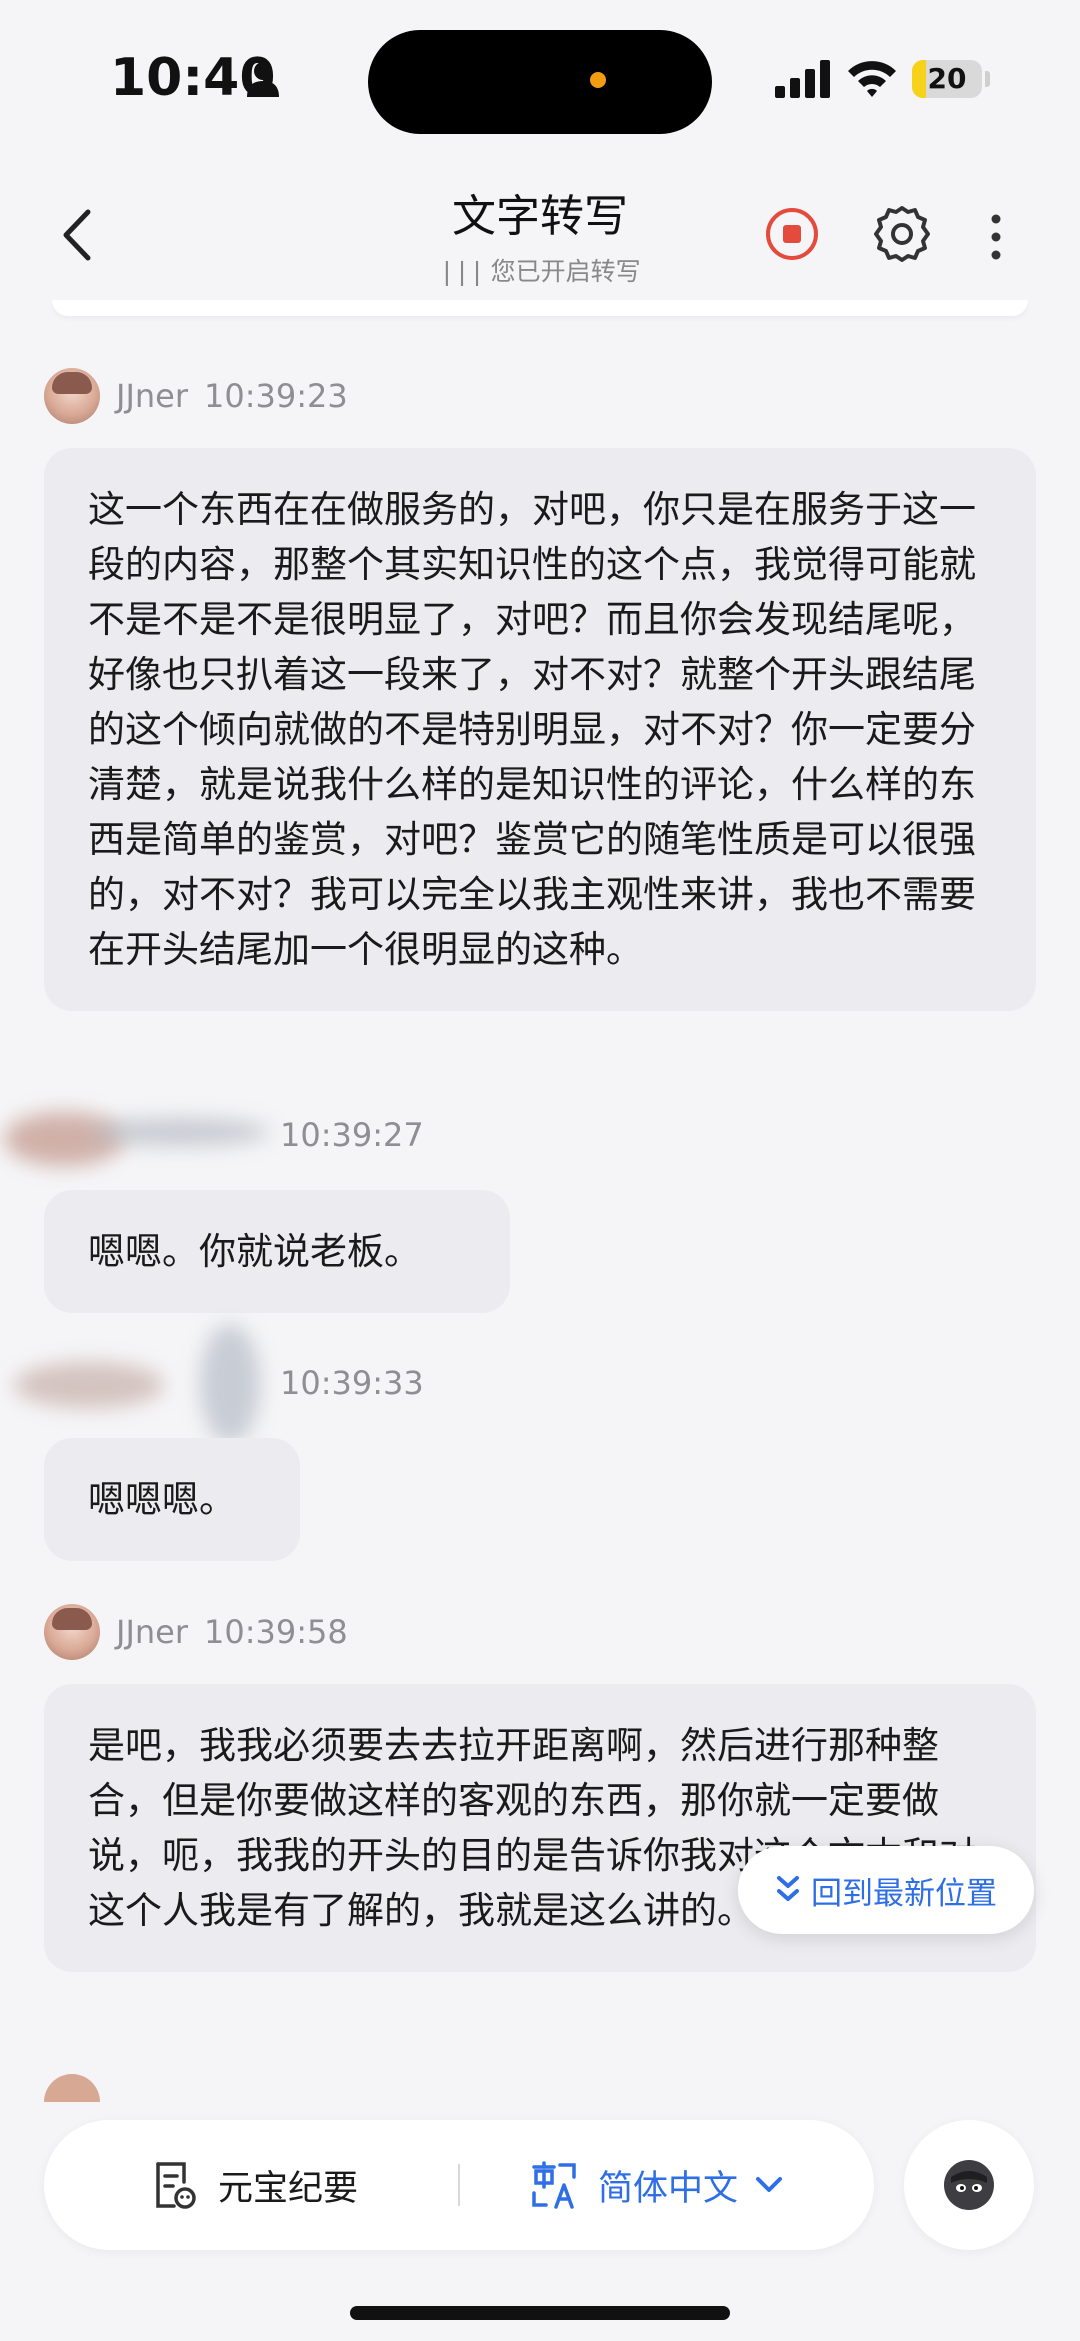 This screenshot has height=2341, width=1080. Describe the element at coordinates (904, 1893) in the screenshot. I see `jump-to-latest-label: 回到最新位置` at that location.